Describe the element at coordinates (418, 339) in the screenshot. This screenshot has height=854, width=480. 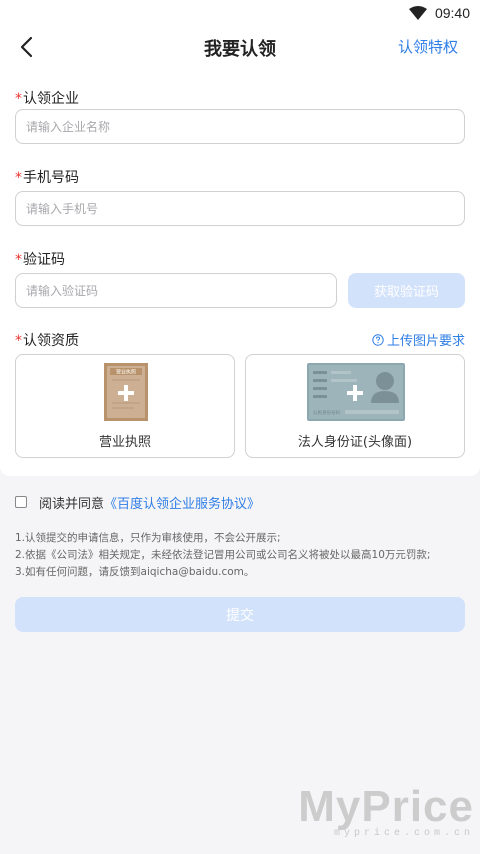
I see `upload-requirements-link: 上传图片要求` at that location.